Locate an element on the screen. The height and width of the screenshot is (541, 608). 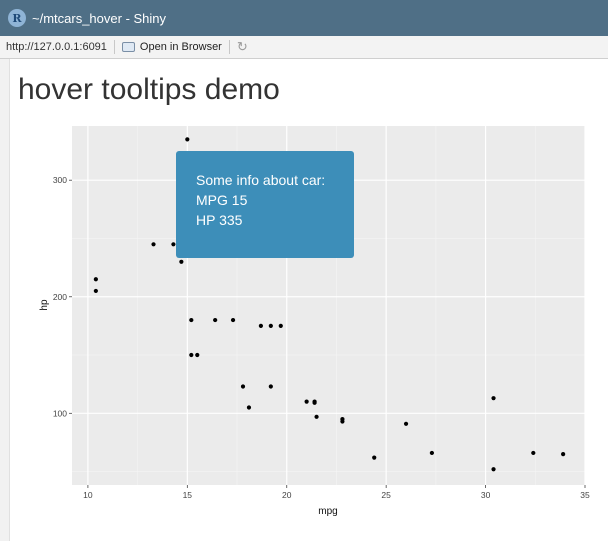
url-text: http://127.0.0.1:6091 is located at coordinates (56, 47).